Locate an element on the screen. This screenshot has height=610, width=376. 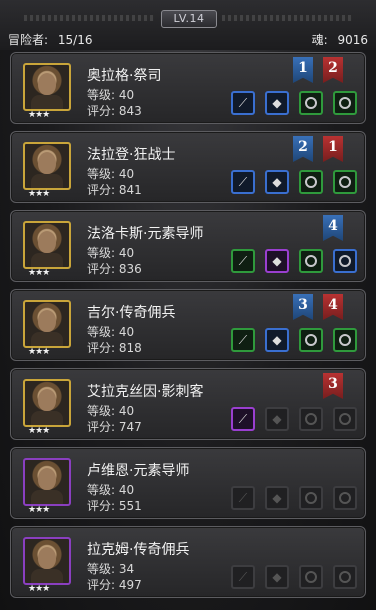
team-flags: 34 is located at coordinates (325, 308).